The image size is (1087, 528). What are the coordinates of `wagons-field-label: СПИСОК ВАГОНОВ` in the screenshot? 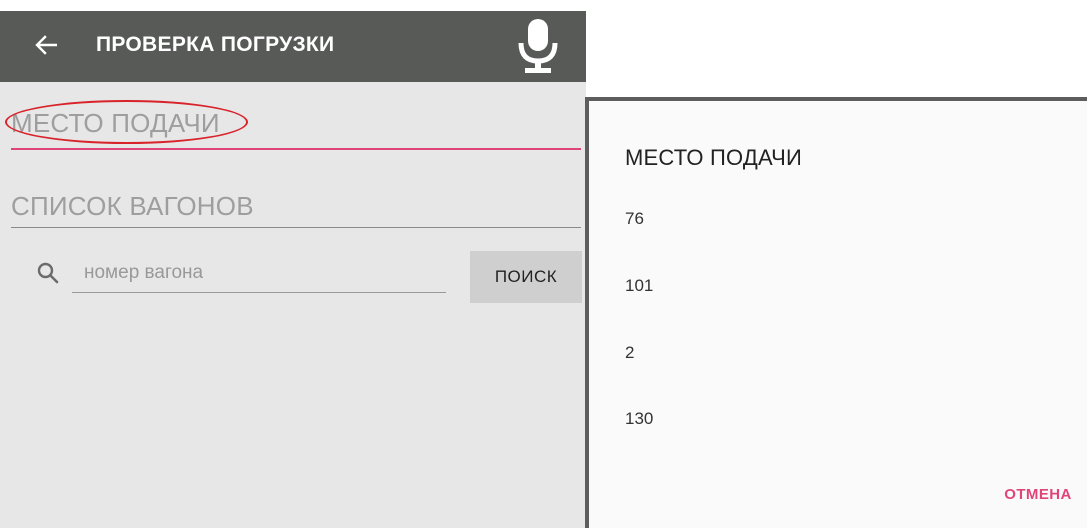 It's located at (132, 206).